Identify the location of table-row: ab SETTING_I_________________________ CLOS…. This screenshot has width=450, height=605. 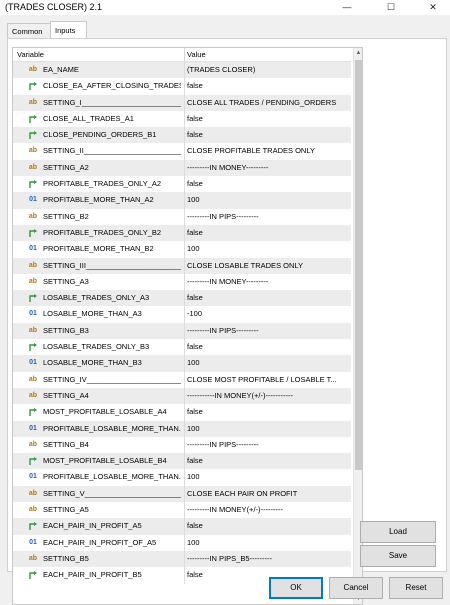
(182, 102).